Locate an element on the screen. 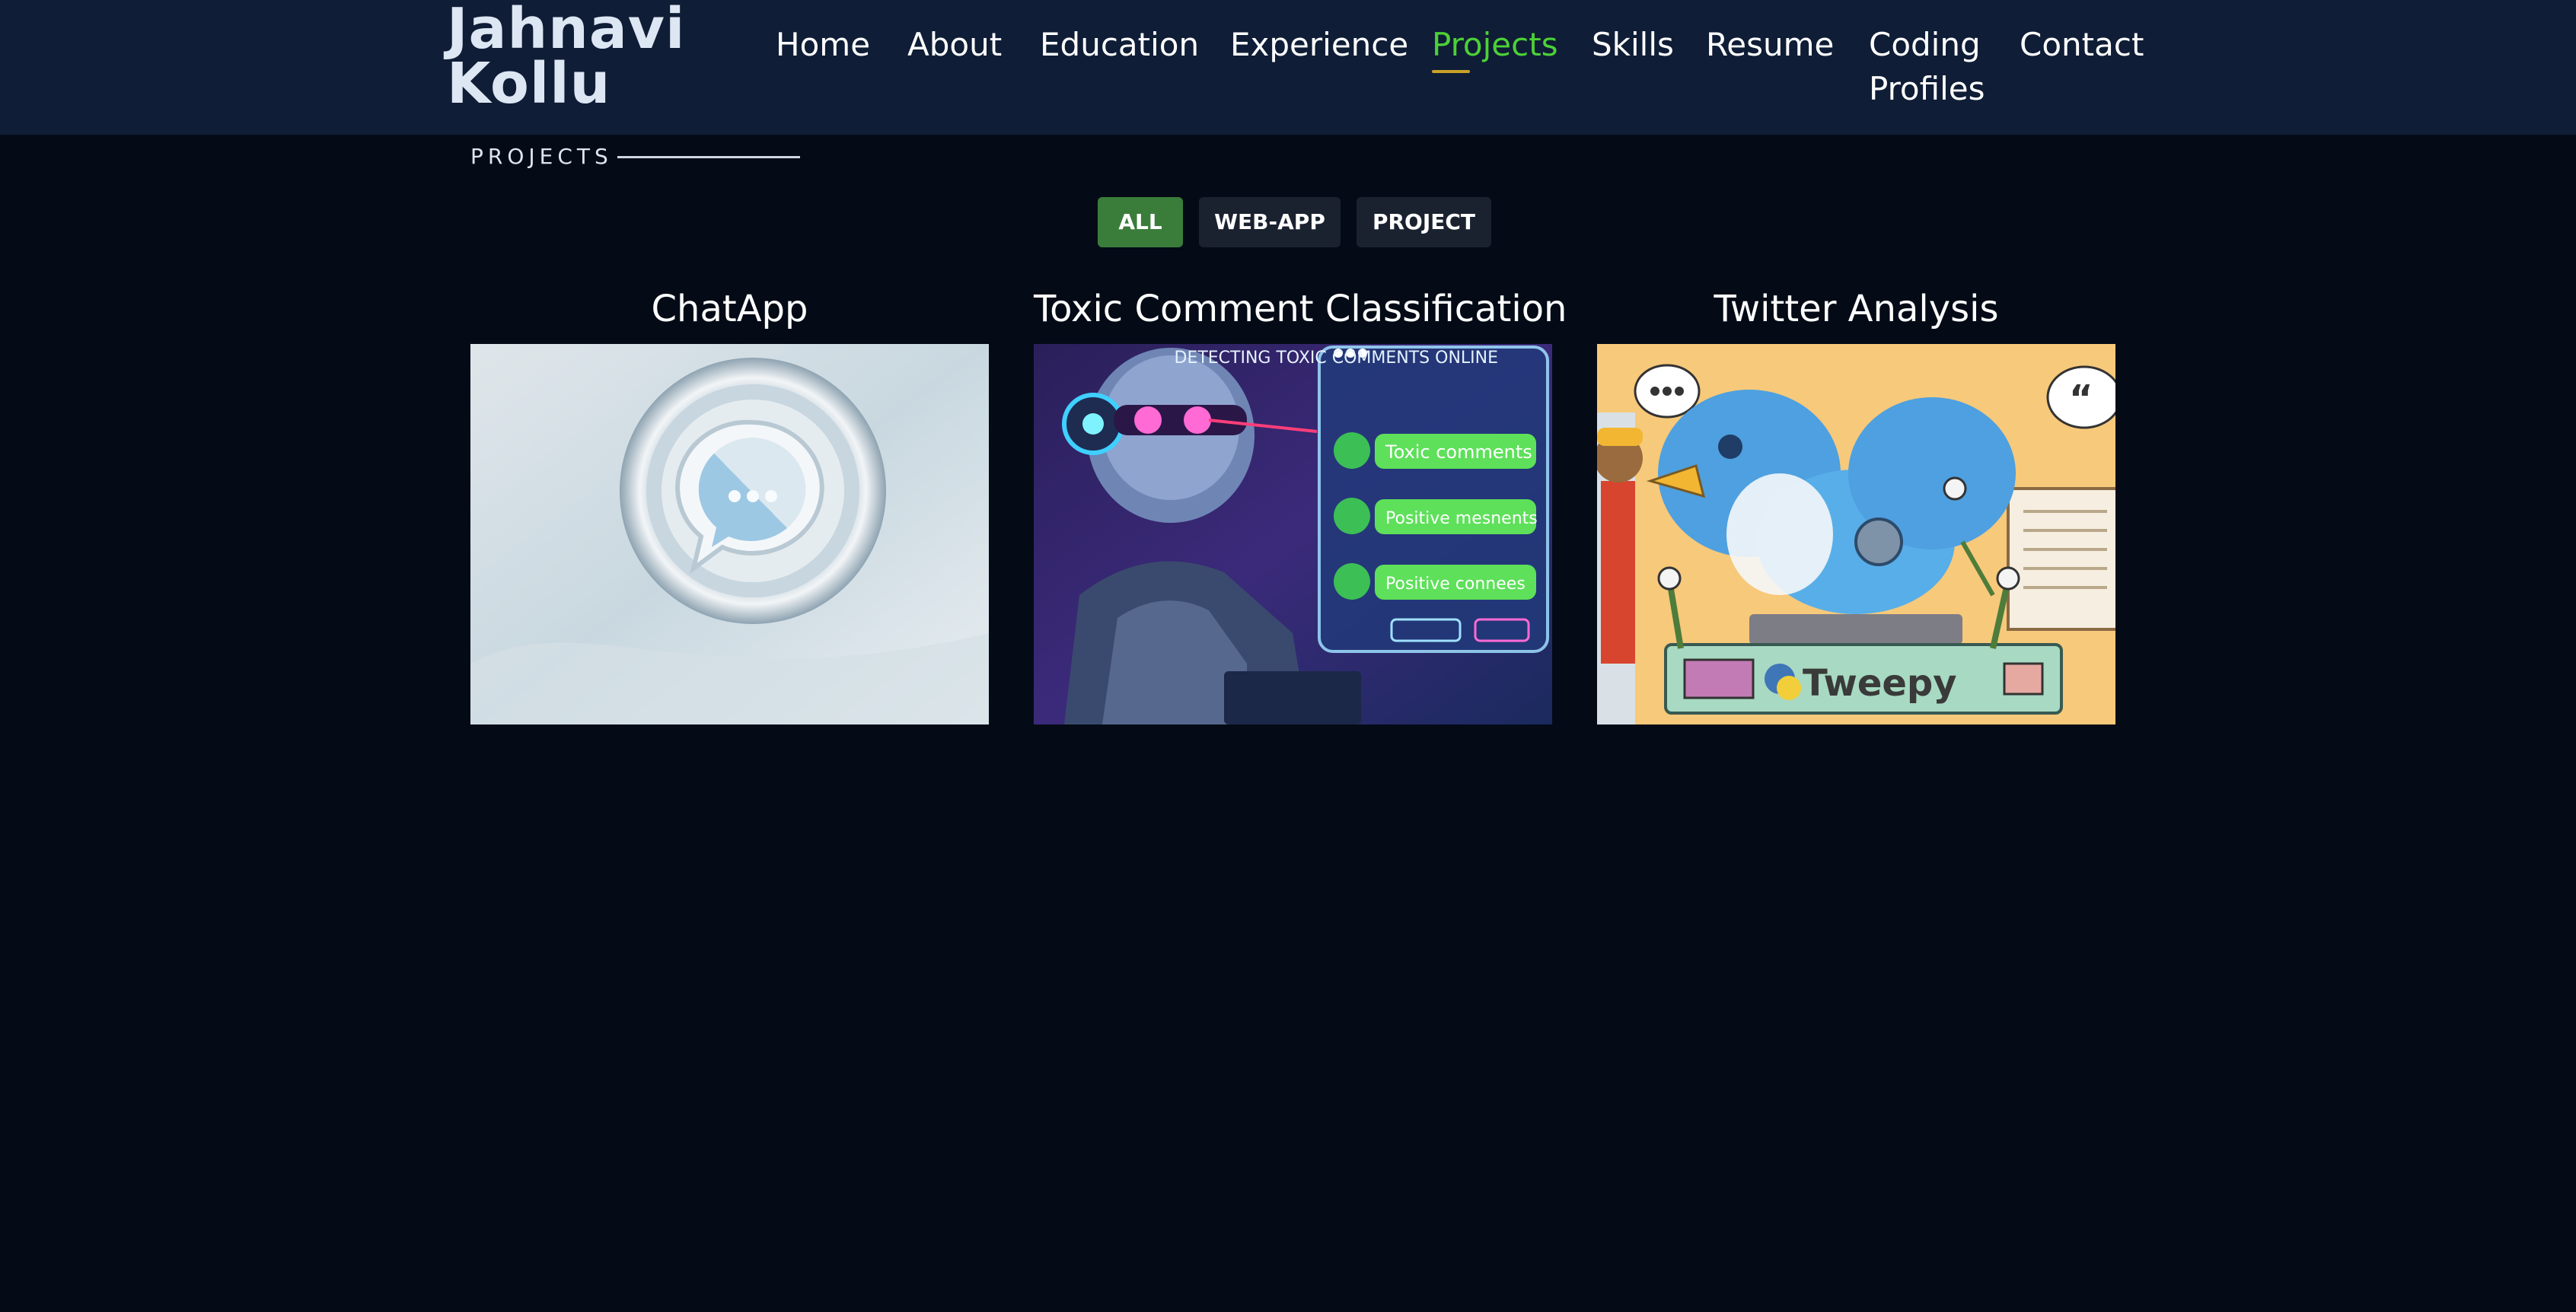  nav-resume: Resume is located at coordinates (1770, 45).